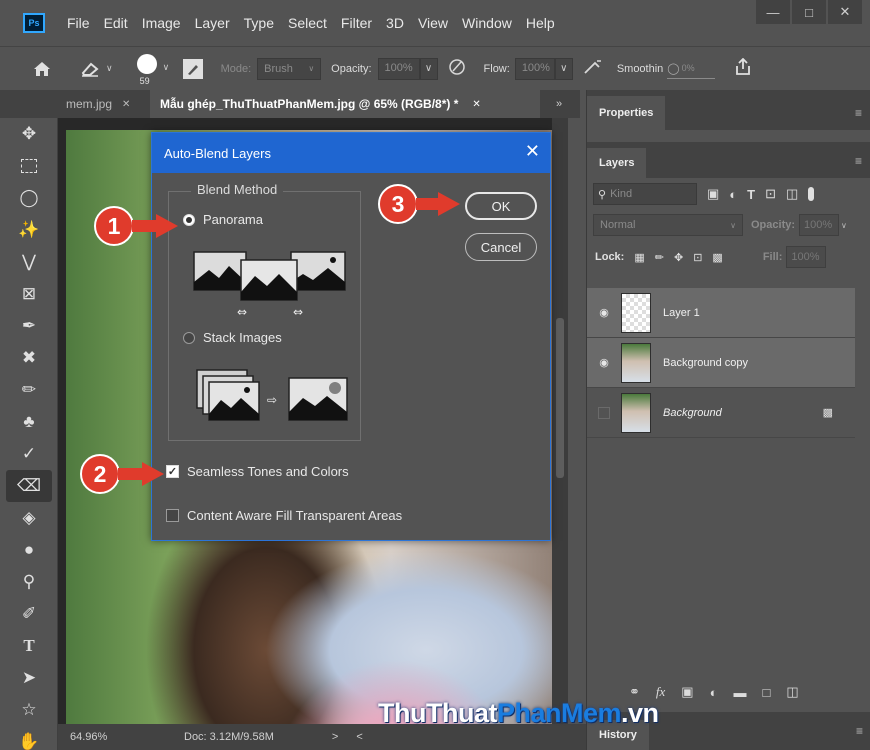 The width and height of the screenshot is (870, 750). What do you see at coordinates (29, 358) in the screenshot?
I see `healing-brush-tool: ✖` at bounding box center [29, 358].